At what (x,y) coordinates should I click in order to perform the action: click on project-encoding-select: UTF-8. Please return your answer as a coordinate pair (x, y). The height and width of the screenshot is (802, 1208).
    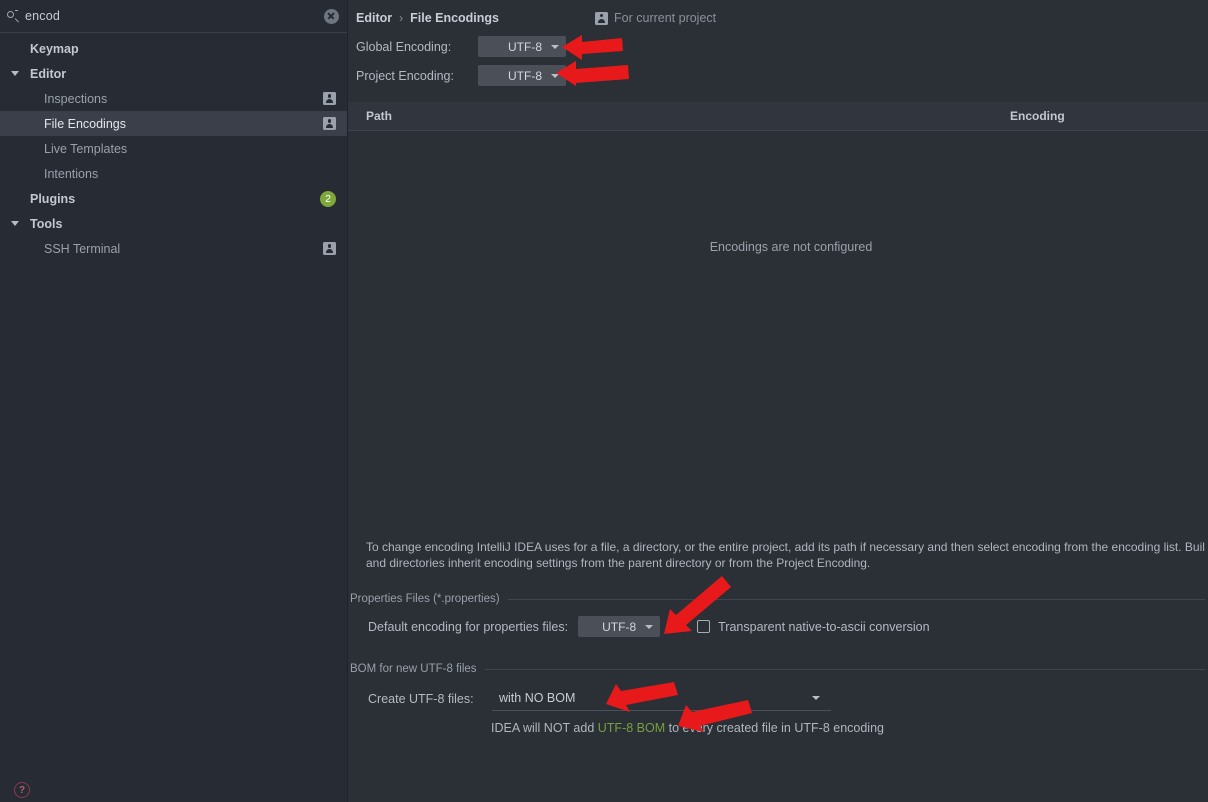
    Looking at the image, I should click on (522, 75).